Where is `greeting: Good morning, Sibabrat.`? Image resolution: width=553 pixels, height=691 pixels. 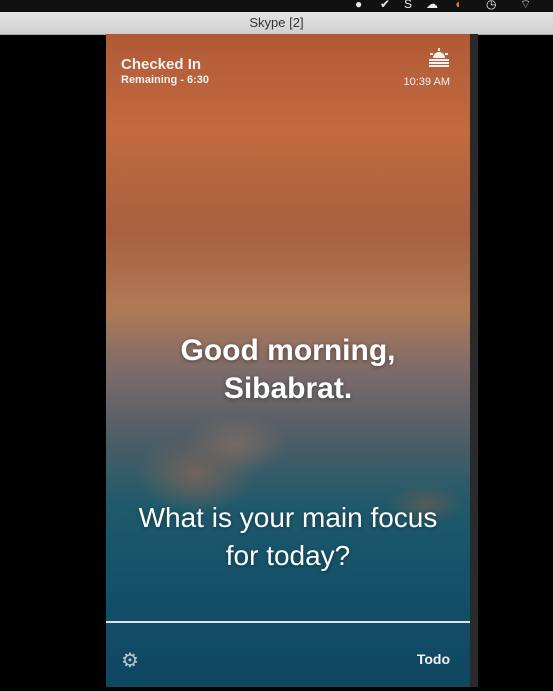
greeting: Good morning, Sibabrat. is located at coordinates (288, 370).